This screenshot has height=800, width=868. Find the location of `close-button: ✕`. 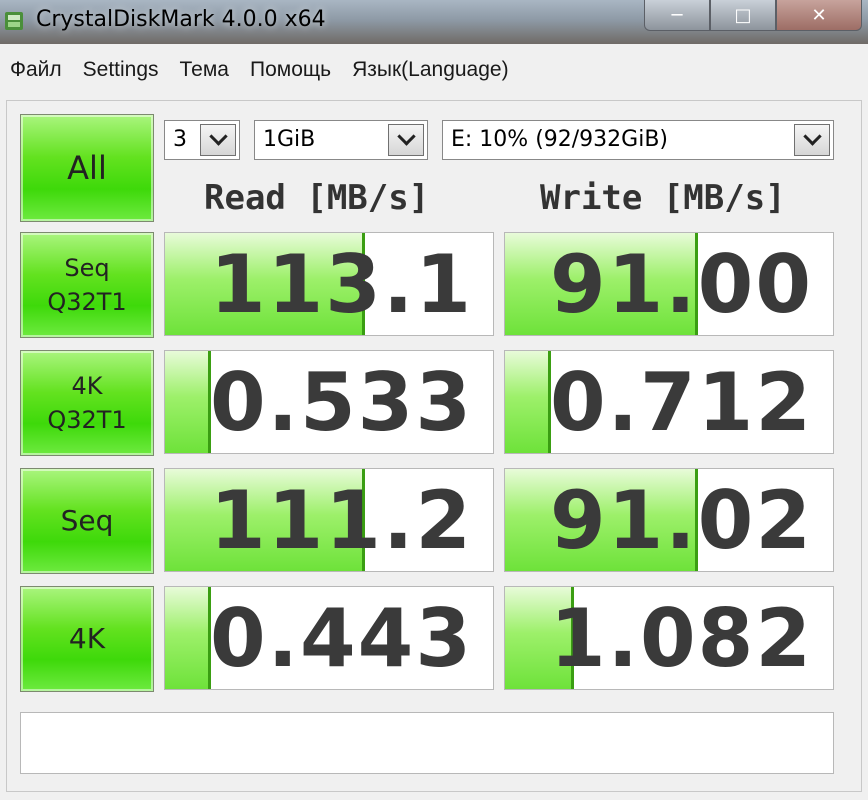

close-button: ✕ is located at coordinates (819, 15).